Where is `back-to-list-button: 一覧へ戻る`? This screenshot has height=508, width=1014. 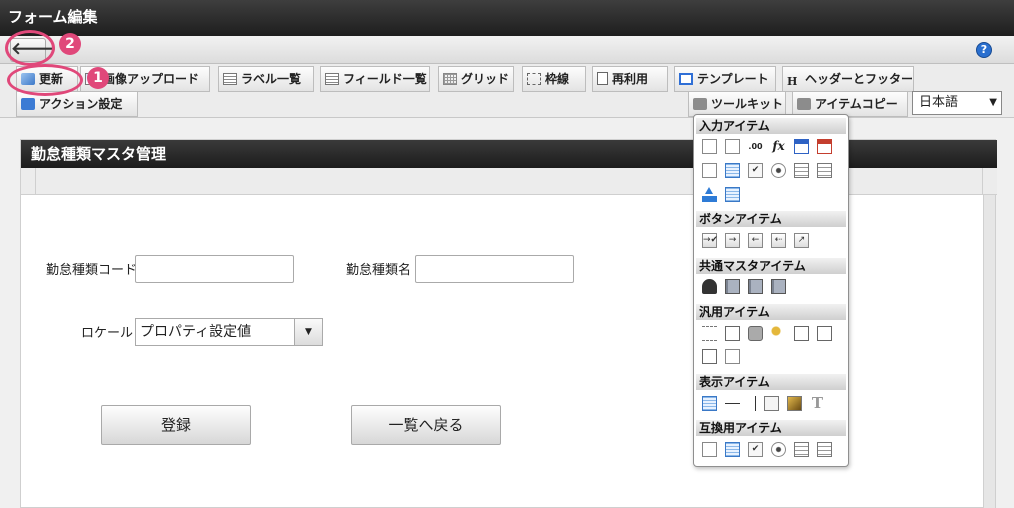
back-to-list-button: 一覧へ戻る is located at coordinates (426, 425).